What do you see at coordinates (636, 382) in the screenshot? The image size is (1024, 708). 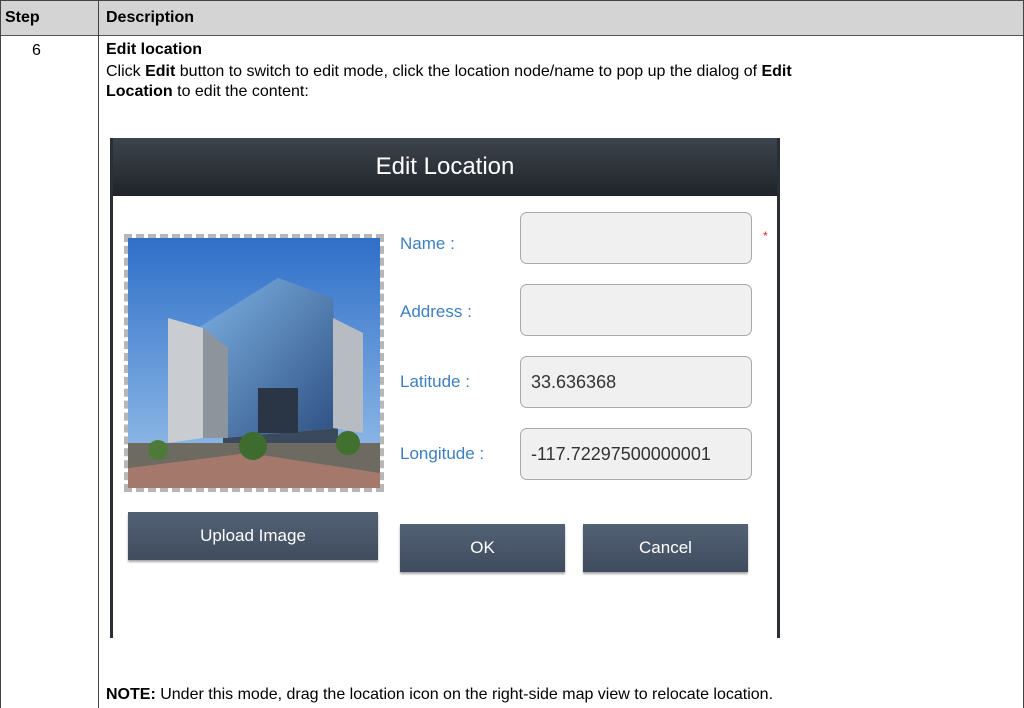 I see `latitude-input` at bounding box center [636, 382].